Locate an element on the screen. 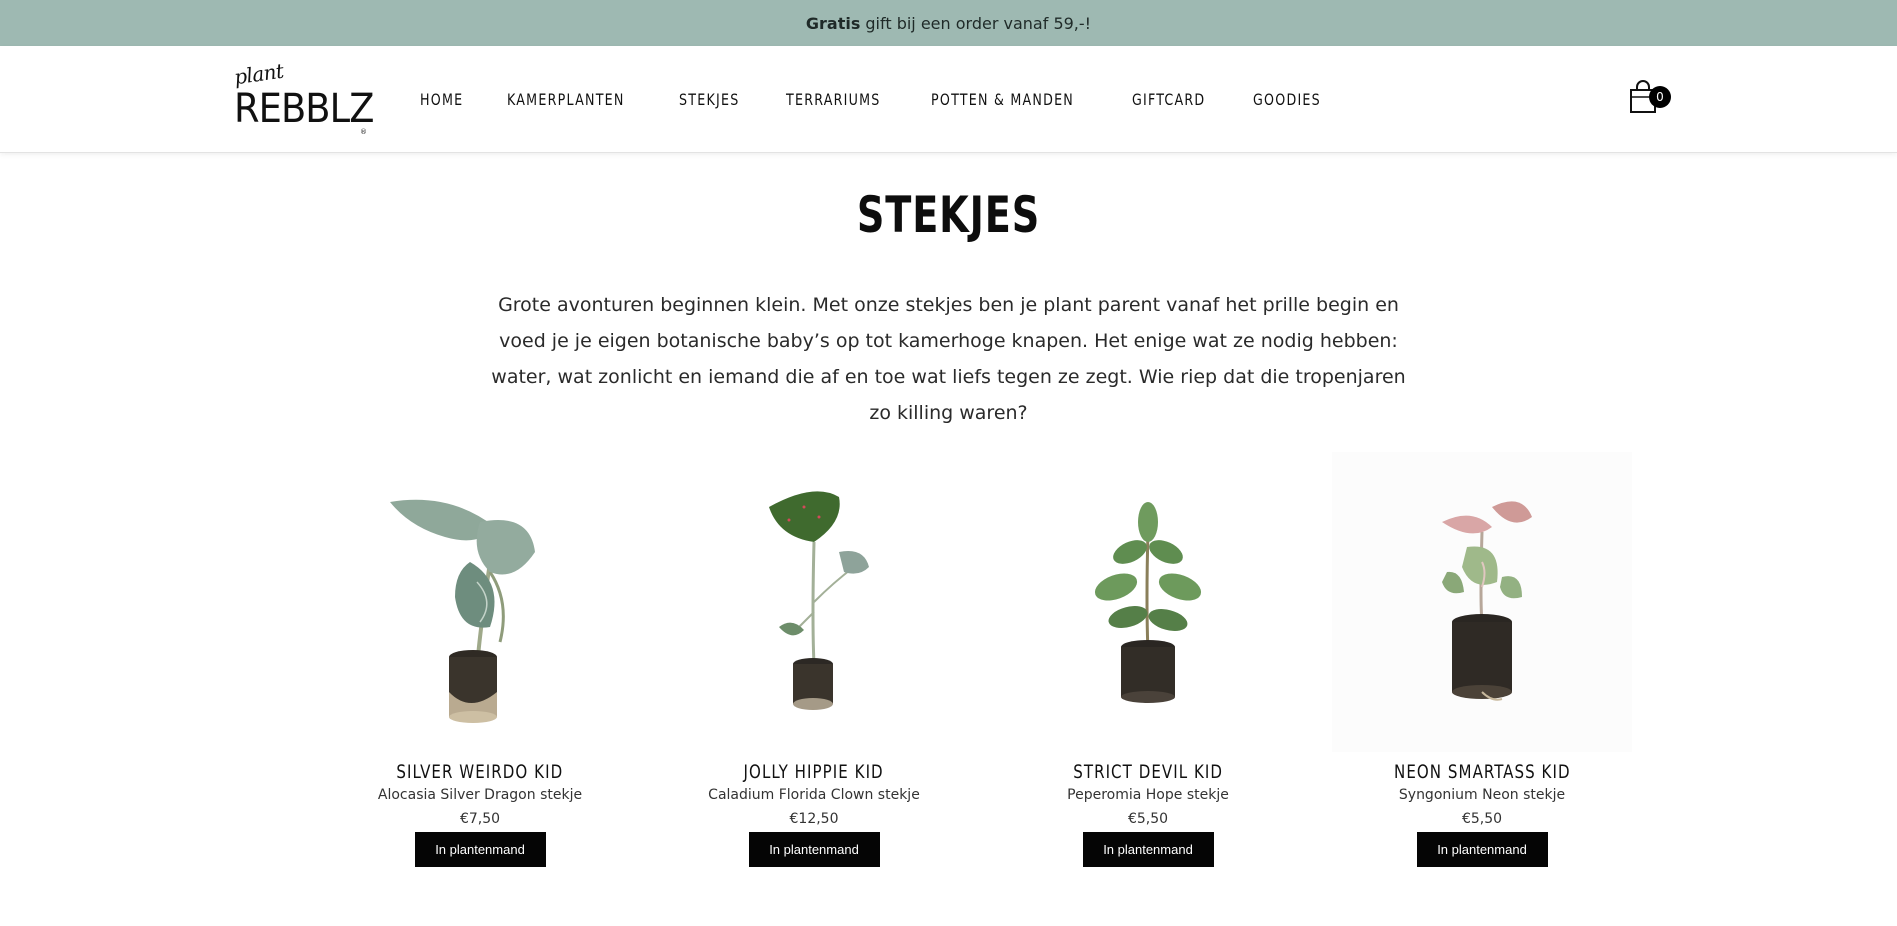 This screenshot has height=926, width=1897. product-image-neon-smartass is located at coordinates (1482, 602).